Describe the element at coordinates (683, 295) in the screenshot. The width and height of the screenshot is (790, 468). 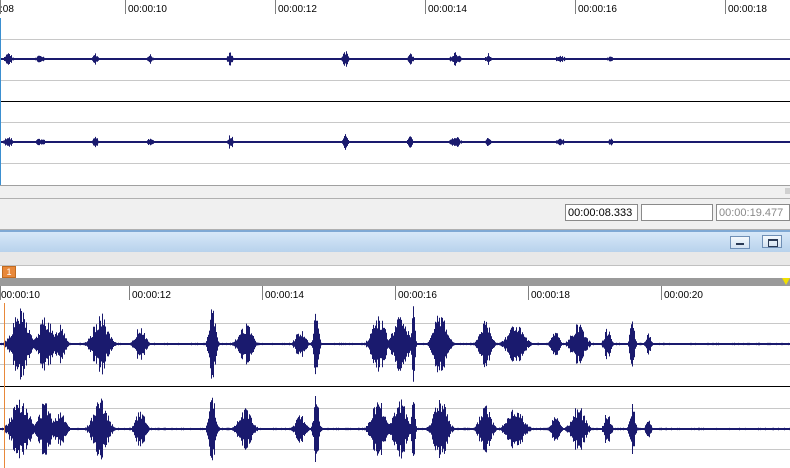
I see `ruler-label: 00:00:20` at that location.